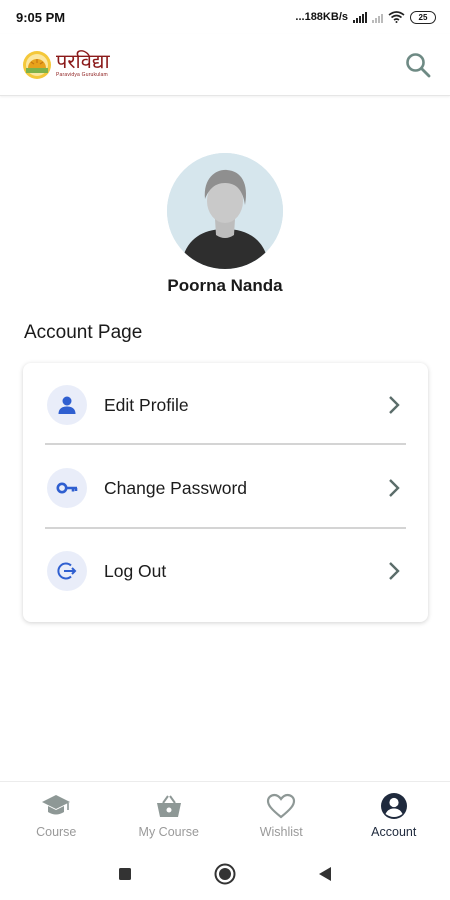  What do you see at coordinates (225, 65) in the screenshot?
I see `app-bar: परविद्या Paravidya Gurukulam` at bounding box center [225, 65].